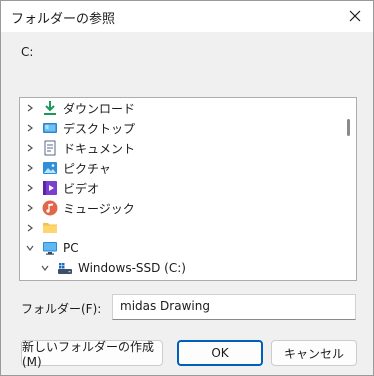  I want to click on tree-scrollbar, so click(348, 189).